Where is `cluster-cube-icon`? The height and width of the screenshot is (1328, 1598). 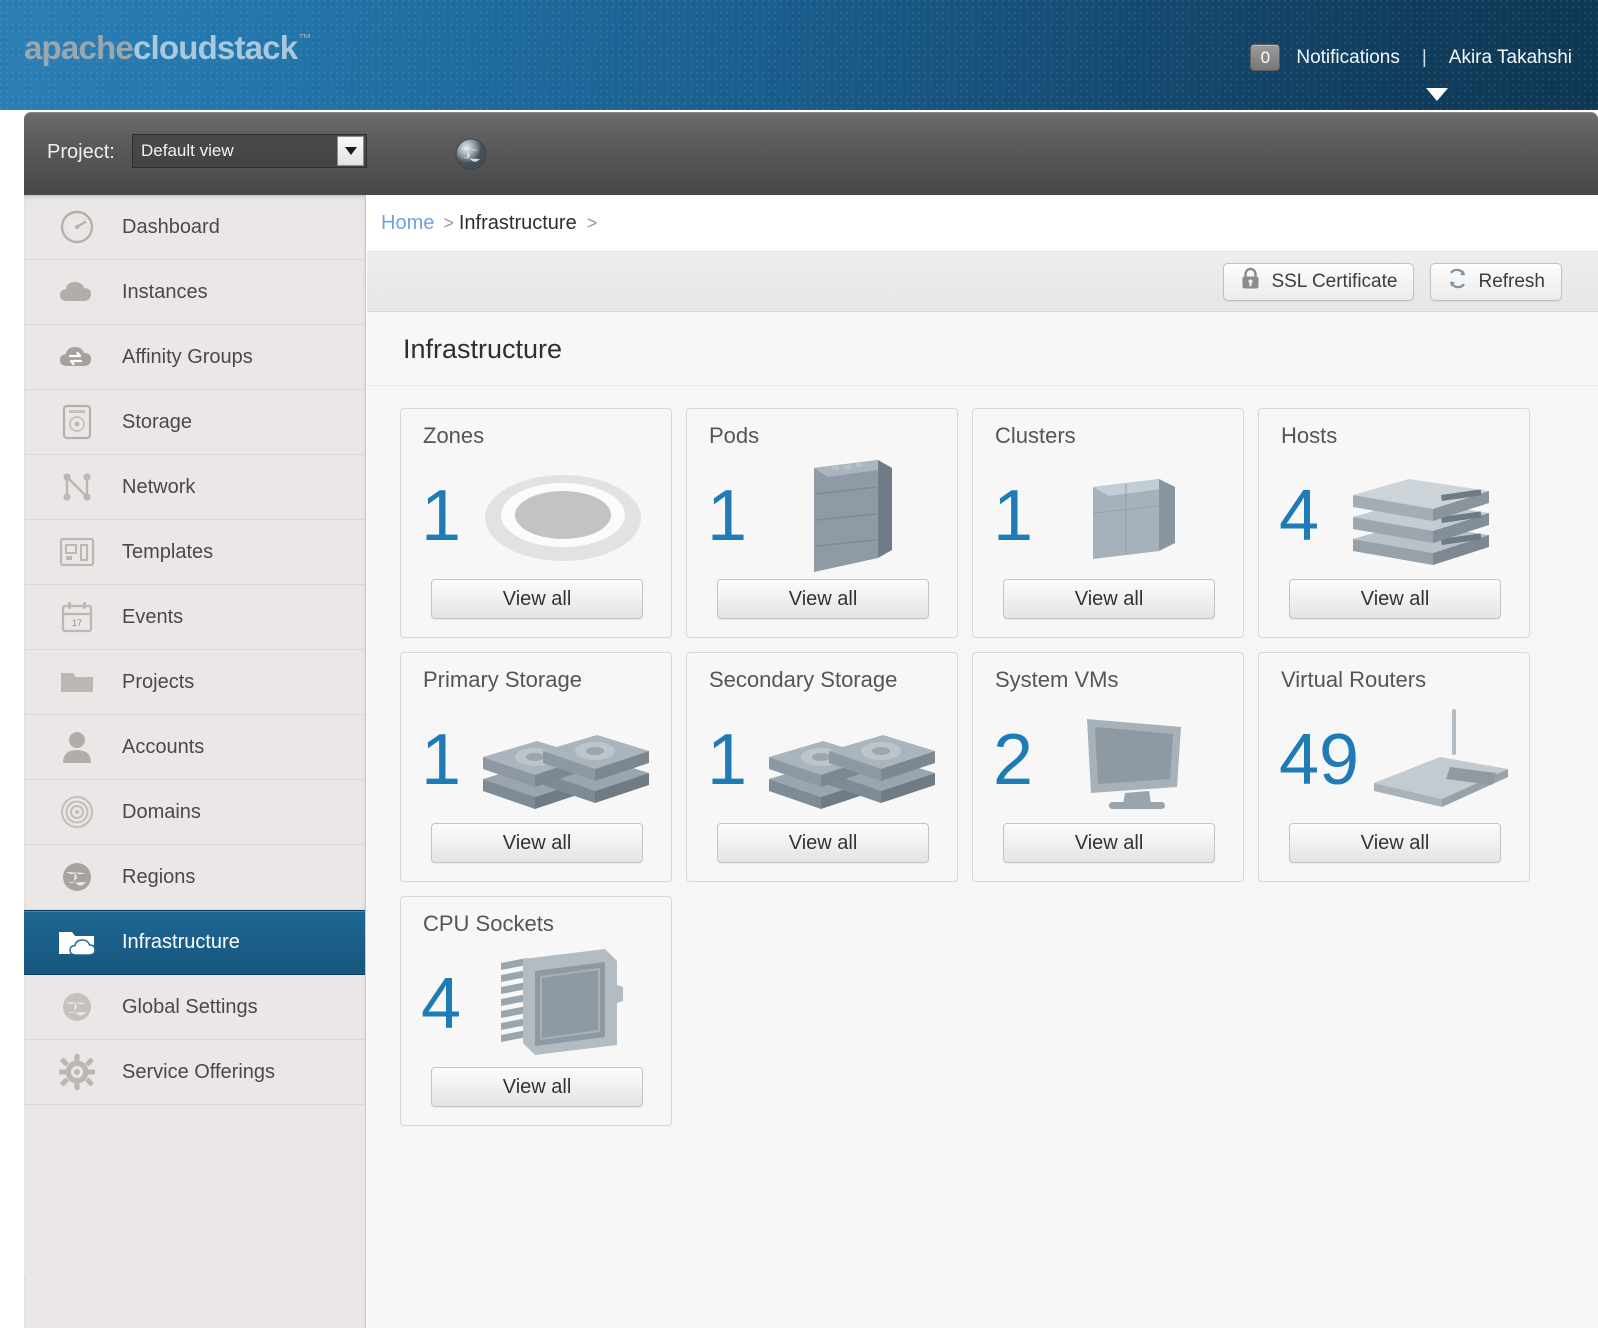 cluster-cube-icon is located at coordinates (1135, 516).